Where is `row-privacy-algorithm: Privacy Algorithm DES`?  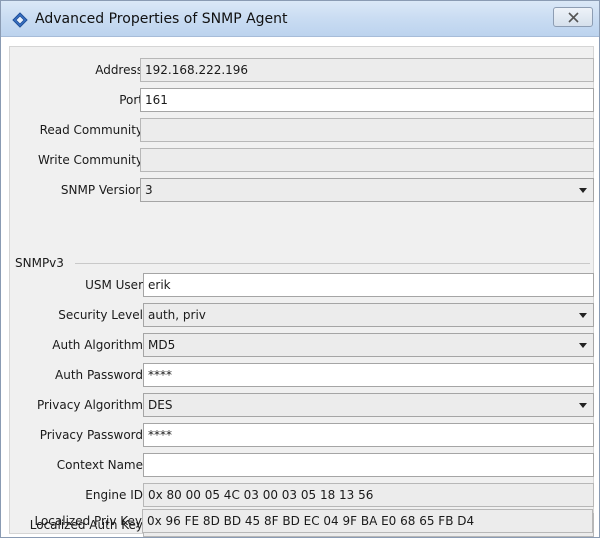 row-privacy-algorithm: Privacy Algorithm DES is located at coordinates (302, 405).